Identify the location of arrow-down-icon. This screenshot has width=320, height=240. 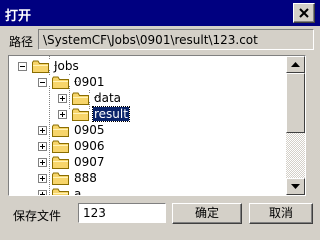
(295, 186).